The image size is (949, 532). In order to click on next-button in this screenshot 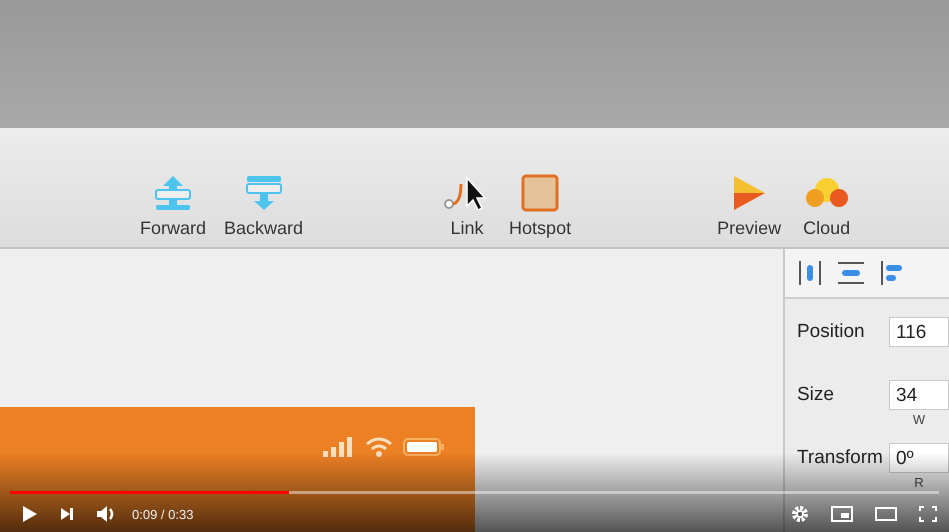, I will do `click(67, 514)`.